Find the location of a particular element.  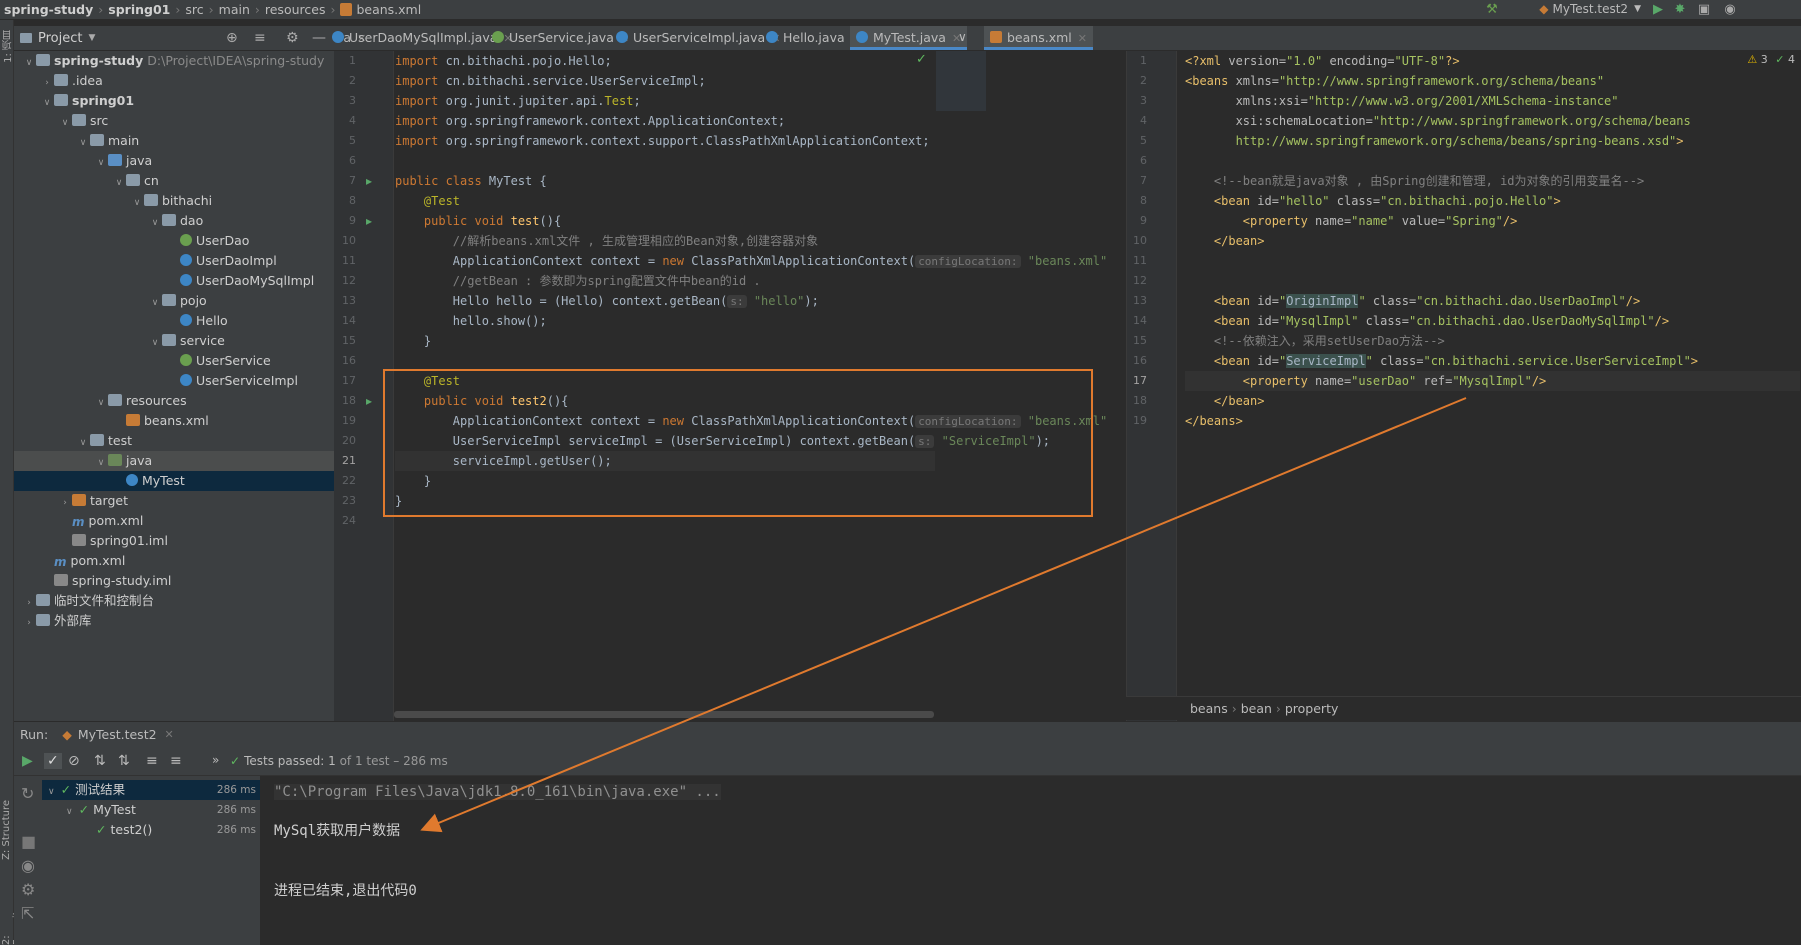

hammer-icon: ⚒ is located at coordinates (1492, 10).